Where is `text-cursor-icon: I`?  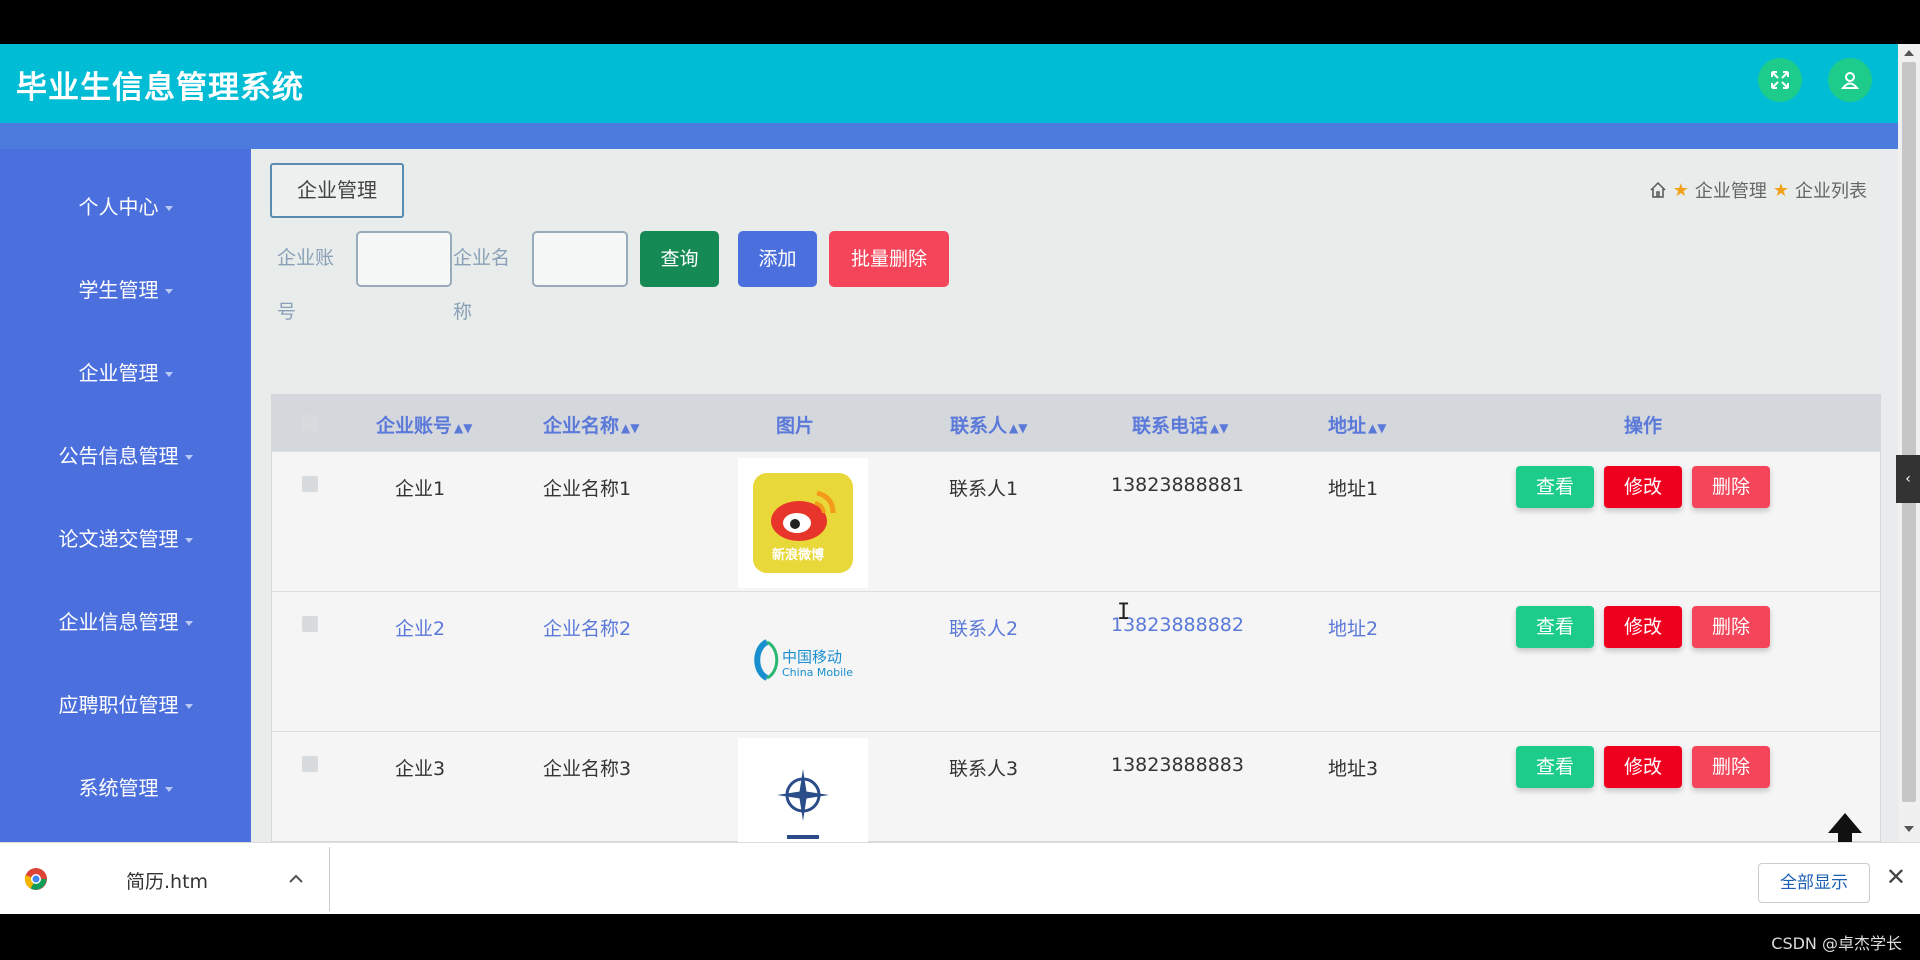
text-cursor-icon: I is located at coordinates (1124, 612).